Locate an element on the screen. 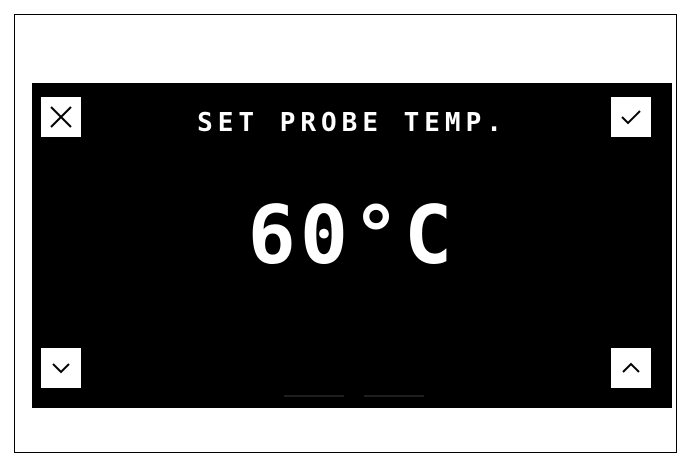  temperature-value: 60°C is located at coordinates (352, 235).